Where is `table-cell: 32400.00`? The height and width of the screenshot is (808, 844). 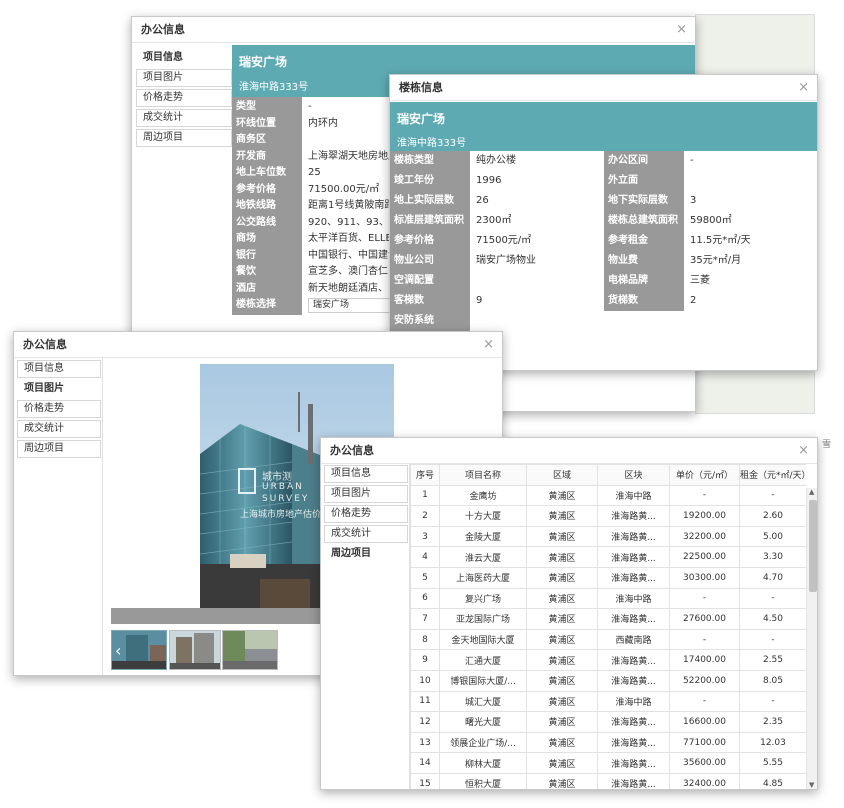
table-cell: 32400.00 is located at coordinates (704, 780).